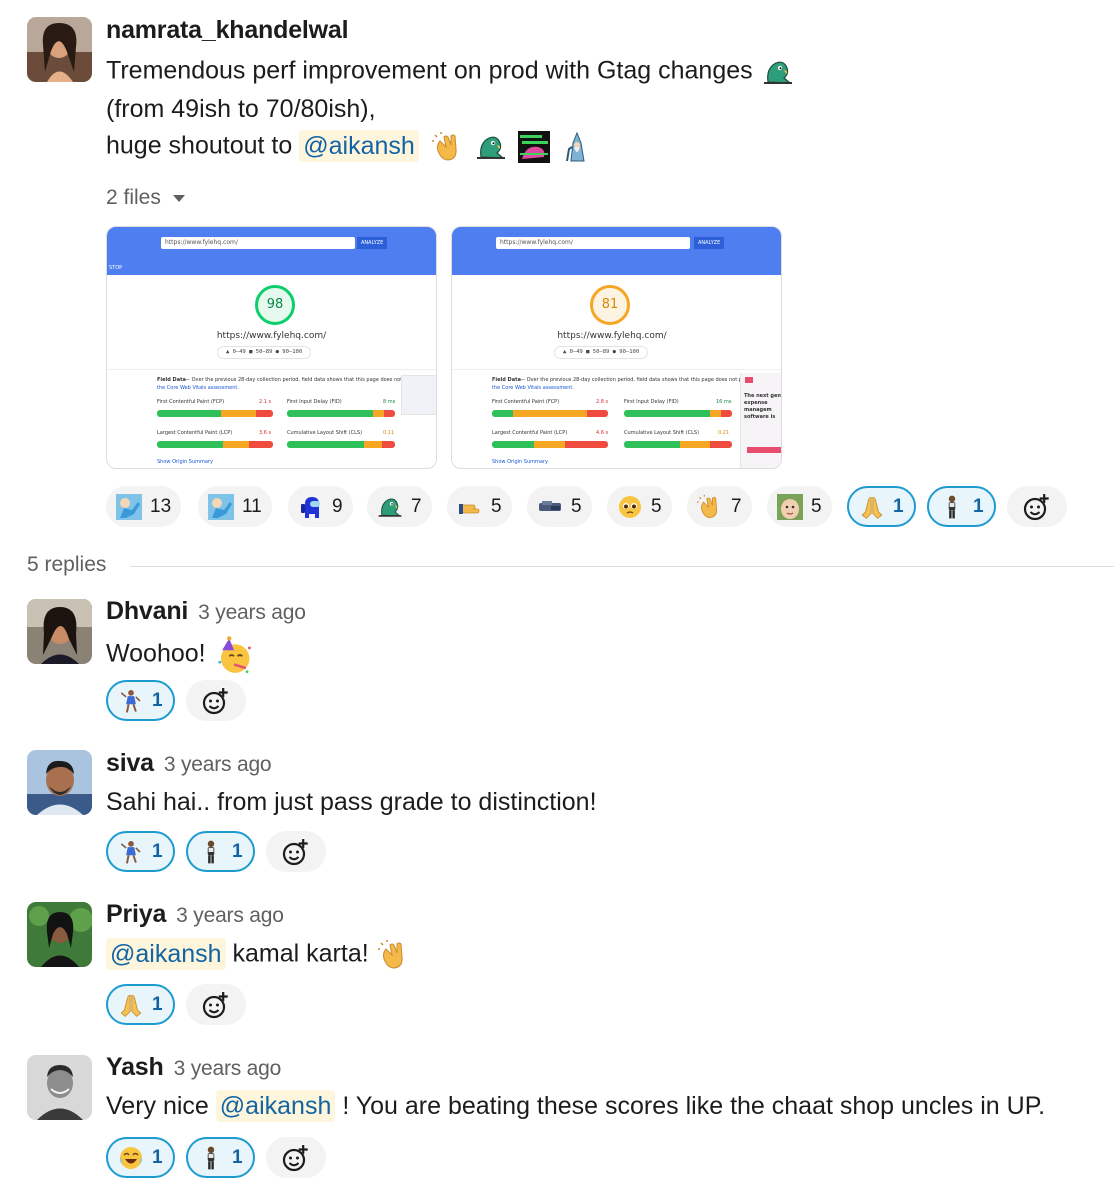 Image resolution: width=1114 pixels, height=1188 pixels. What do you see at coordinates (790, 506) in the screenshot?
I see `baby-face-icon` at bounding box center [790, 506].